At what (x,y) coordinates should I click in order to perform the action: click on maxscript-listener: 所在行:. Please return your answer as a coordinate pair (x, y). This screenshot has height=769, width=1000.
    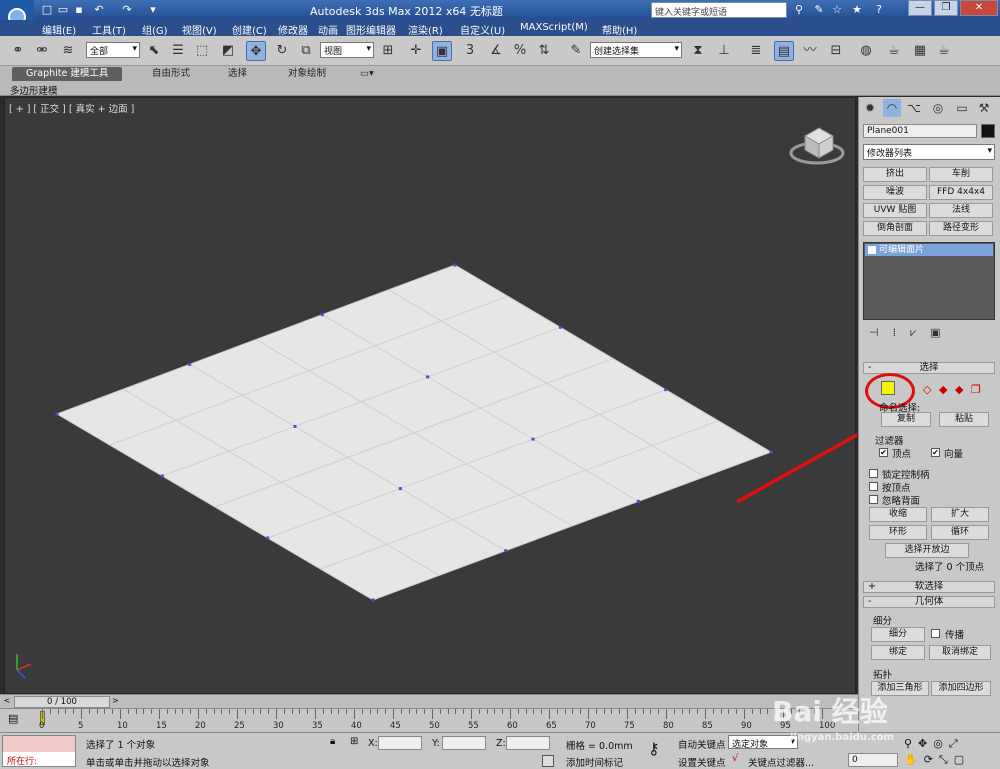
    Looking at the image, I should click on (39, 751).